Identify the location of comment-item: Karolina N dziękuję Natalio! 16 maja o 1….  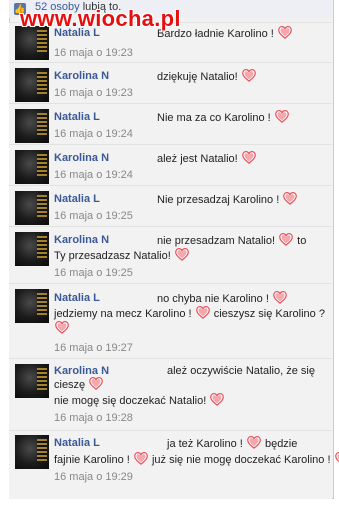
(170, 83).